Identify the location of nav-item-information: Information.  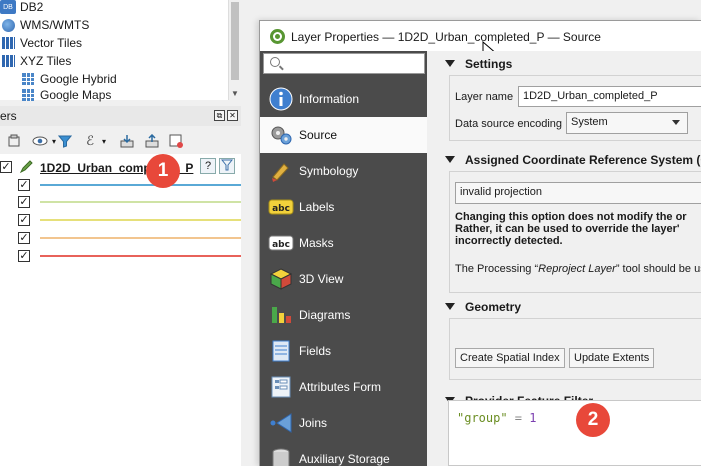
(343, 99).